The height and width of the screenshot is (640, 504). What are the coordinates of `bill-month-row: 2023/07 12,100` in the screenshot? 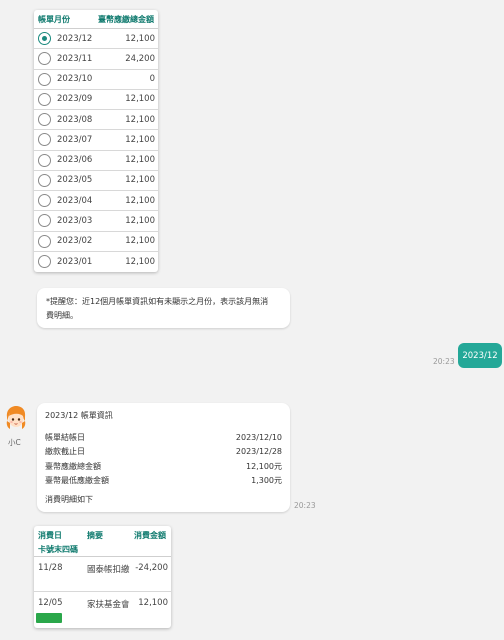 It's located at (96, 140).